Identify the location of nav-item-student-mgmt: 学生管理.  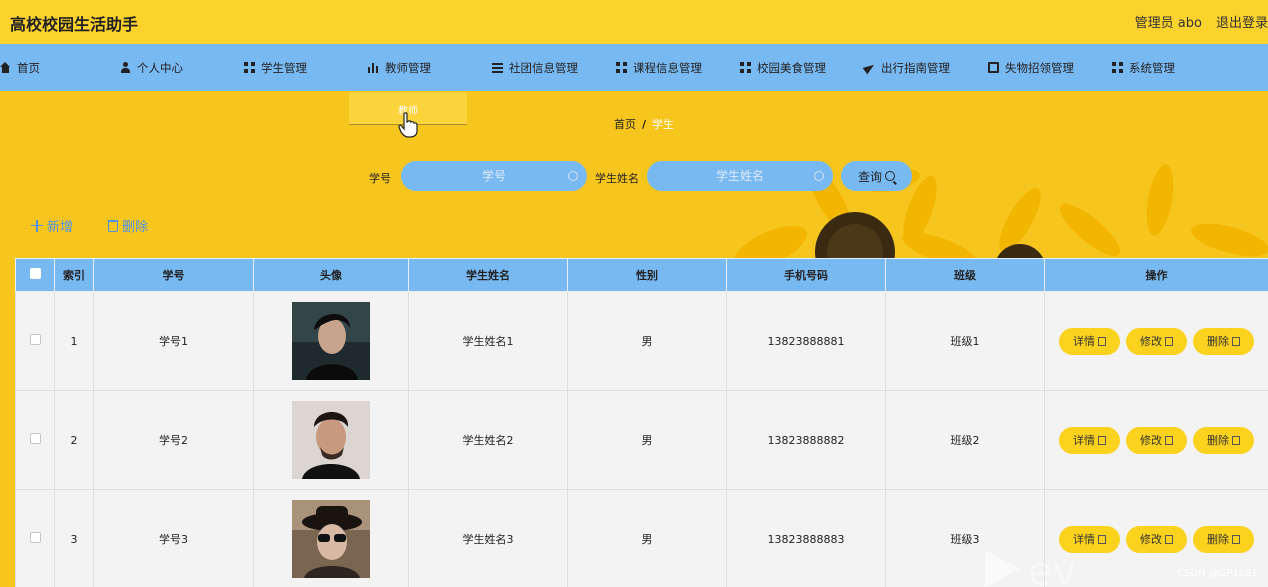
(275, 67).